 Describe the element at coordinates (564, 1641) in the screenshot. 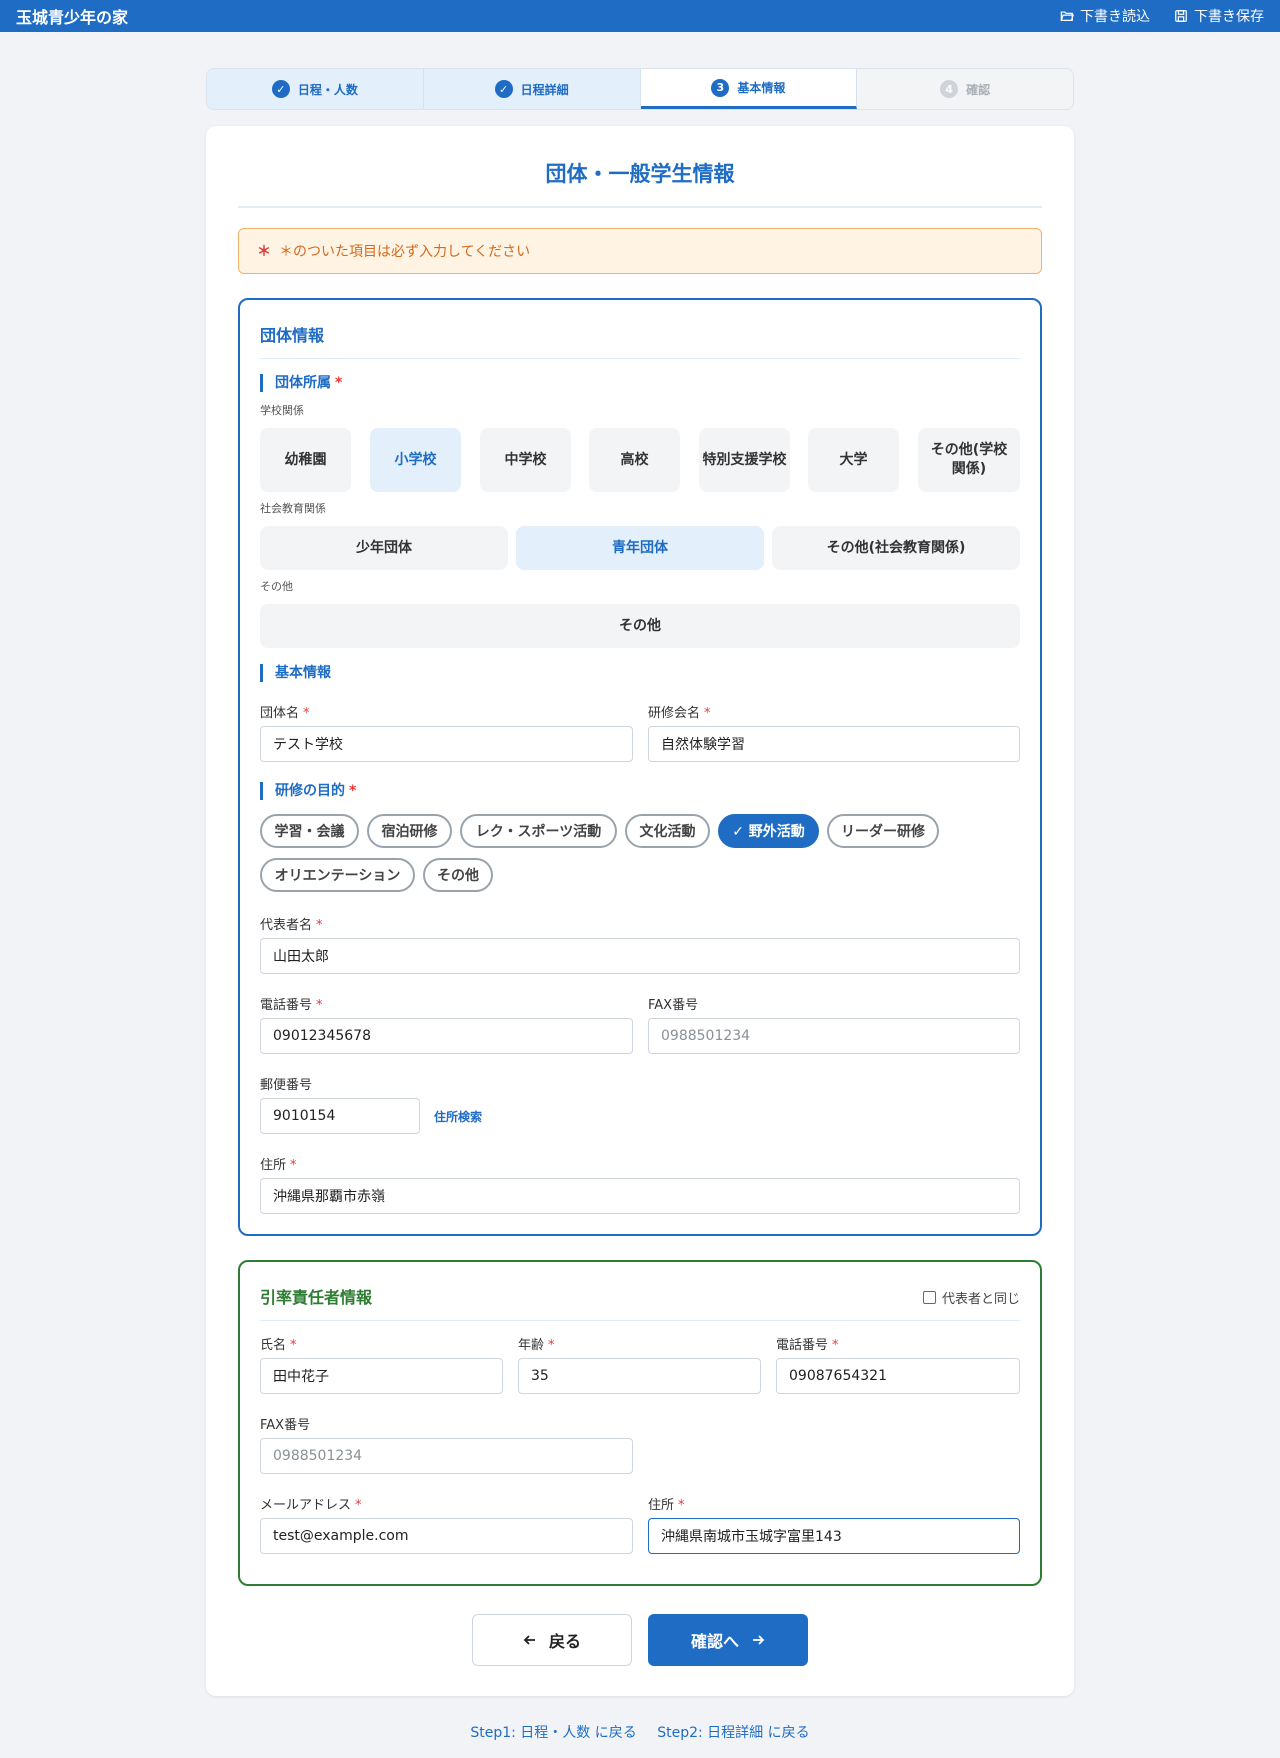

I see `back-button-label: 戻る` at that location.